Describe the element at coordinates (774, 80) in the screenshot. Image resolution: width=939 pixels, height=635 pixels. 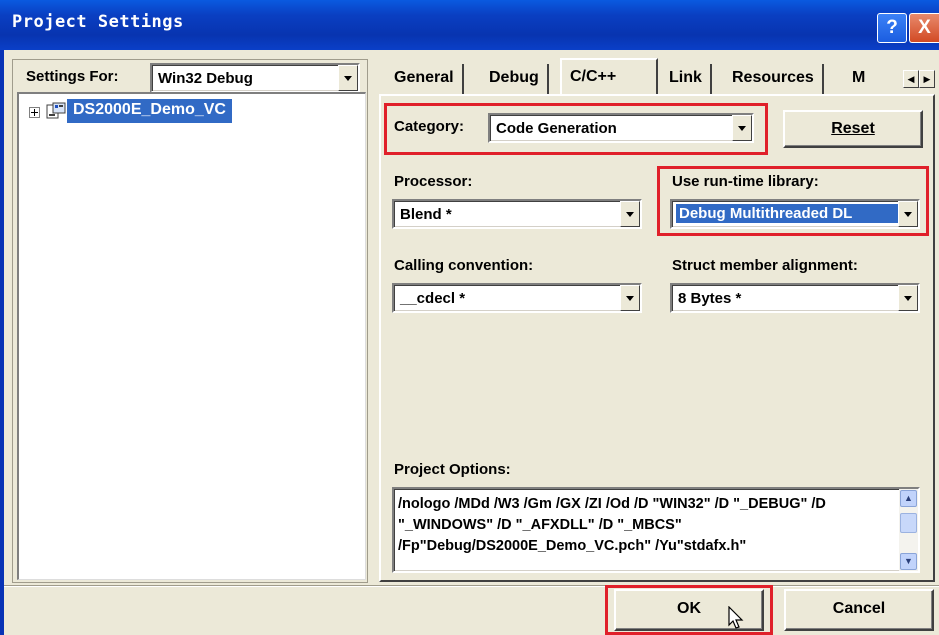
I see `tab-resources: Resources` at that location.